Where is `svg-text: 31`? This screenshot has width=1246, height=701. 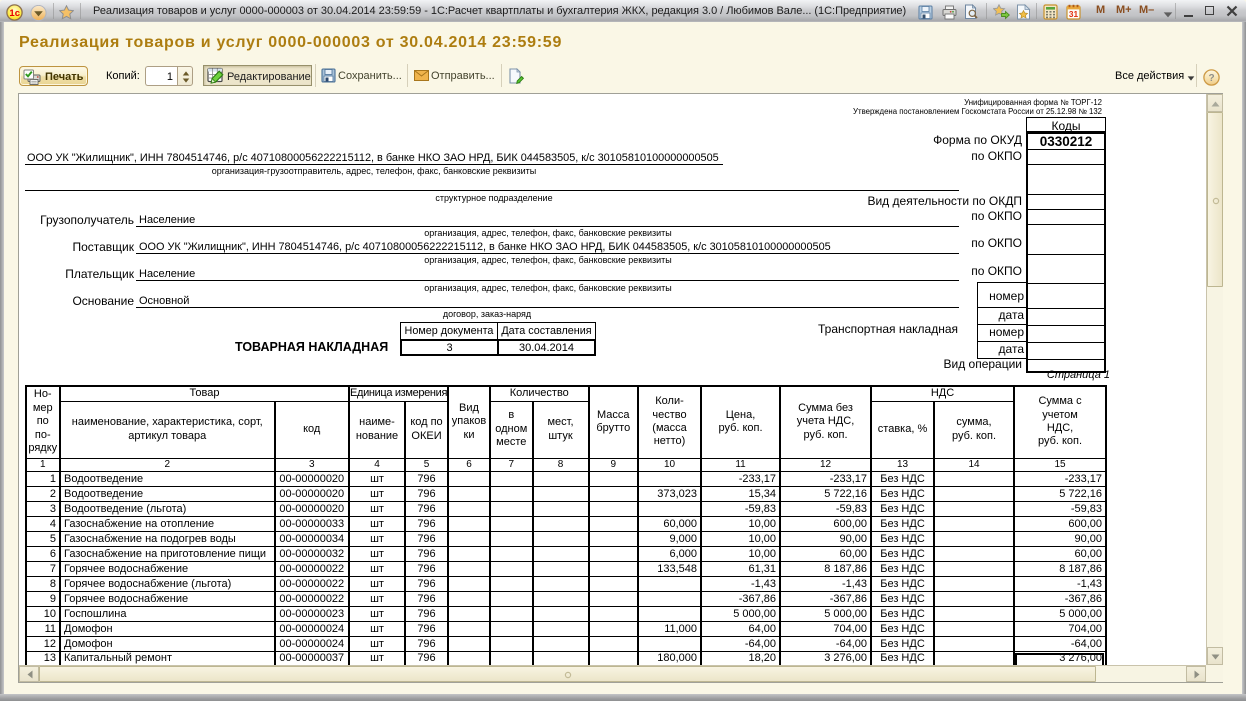
svg-text: 31 is located at coordinates (1074, 14).